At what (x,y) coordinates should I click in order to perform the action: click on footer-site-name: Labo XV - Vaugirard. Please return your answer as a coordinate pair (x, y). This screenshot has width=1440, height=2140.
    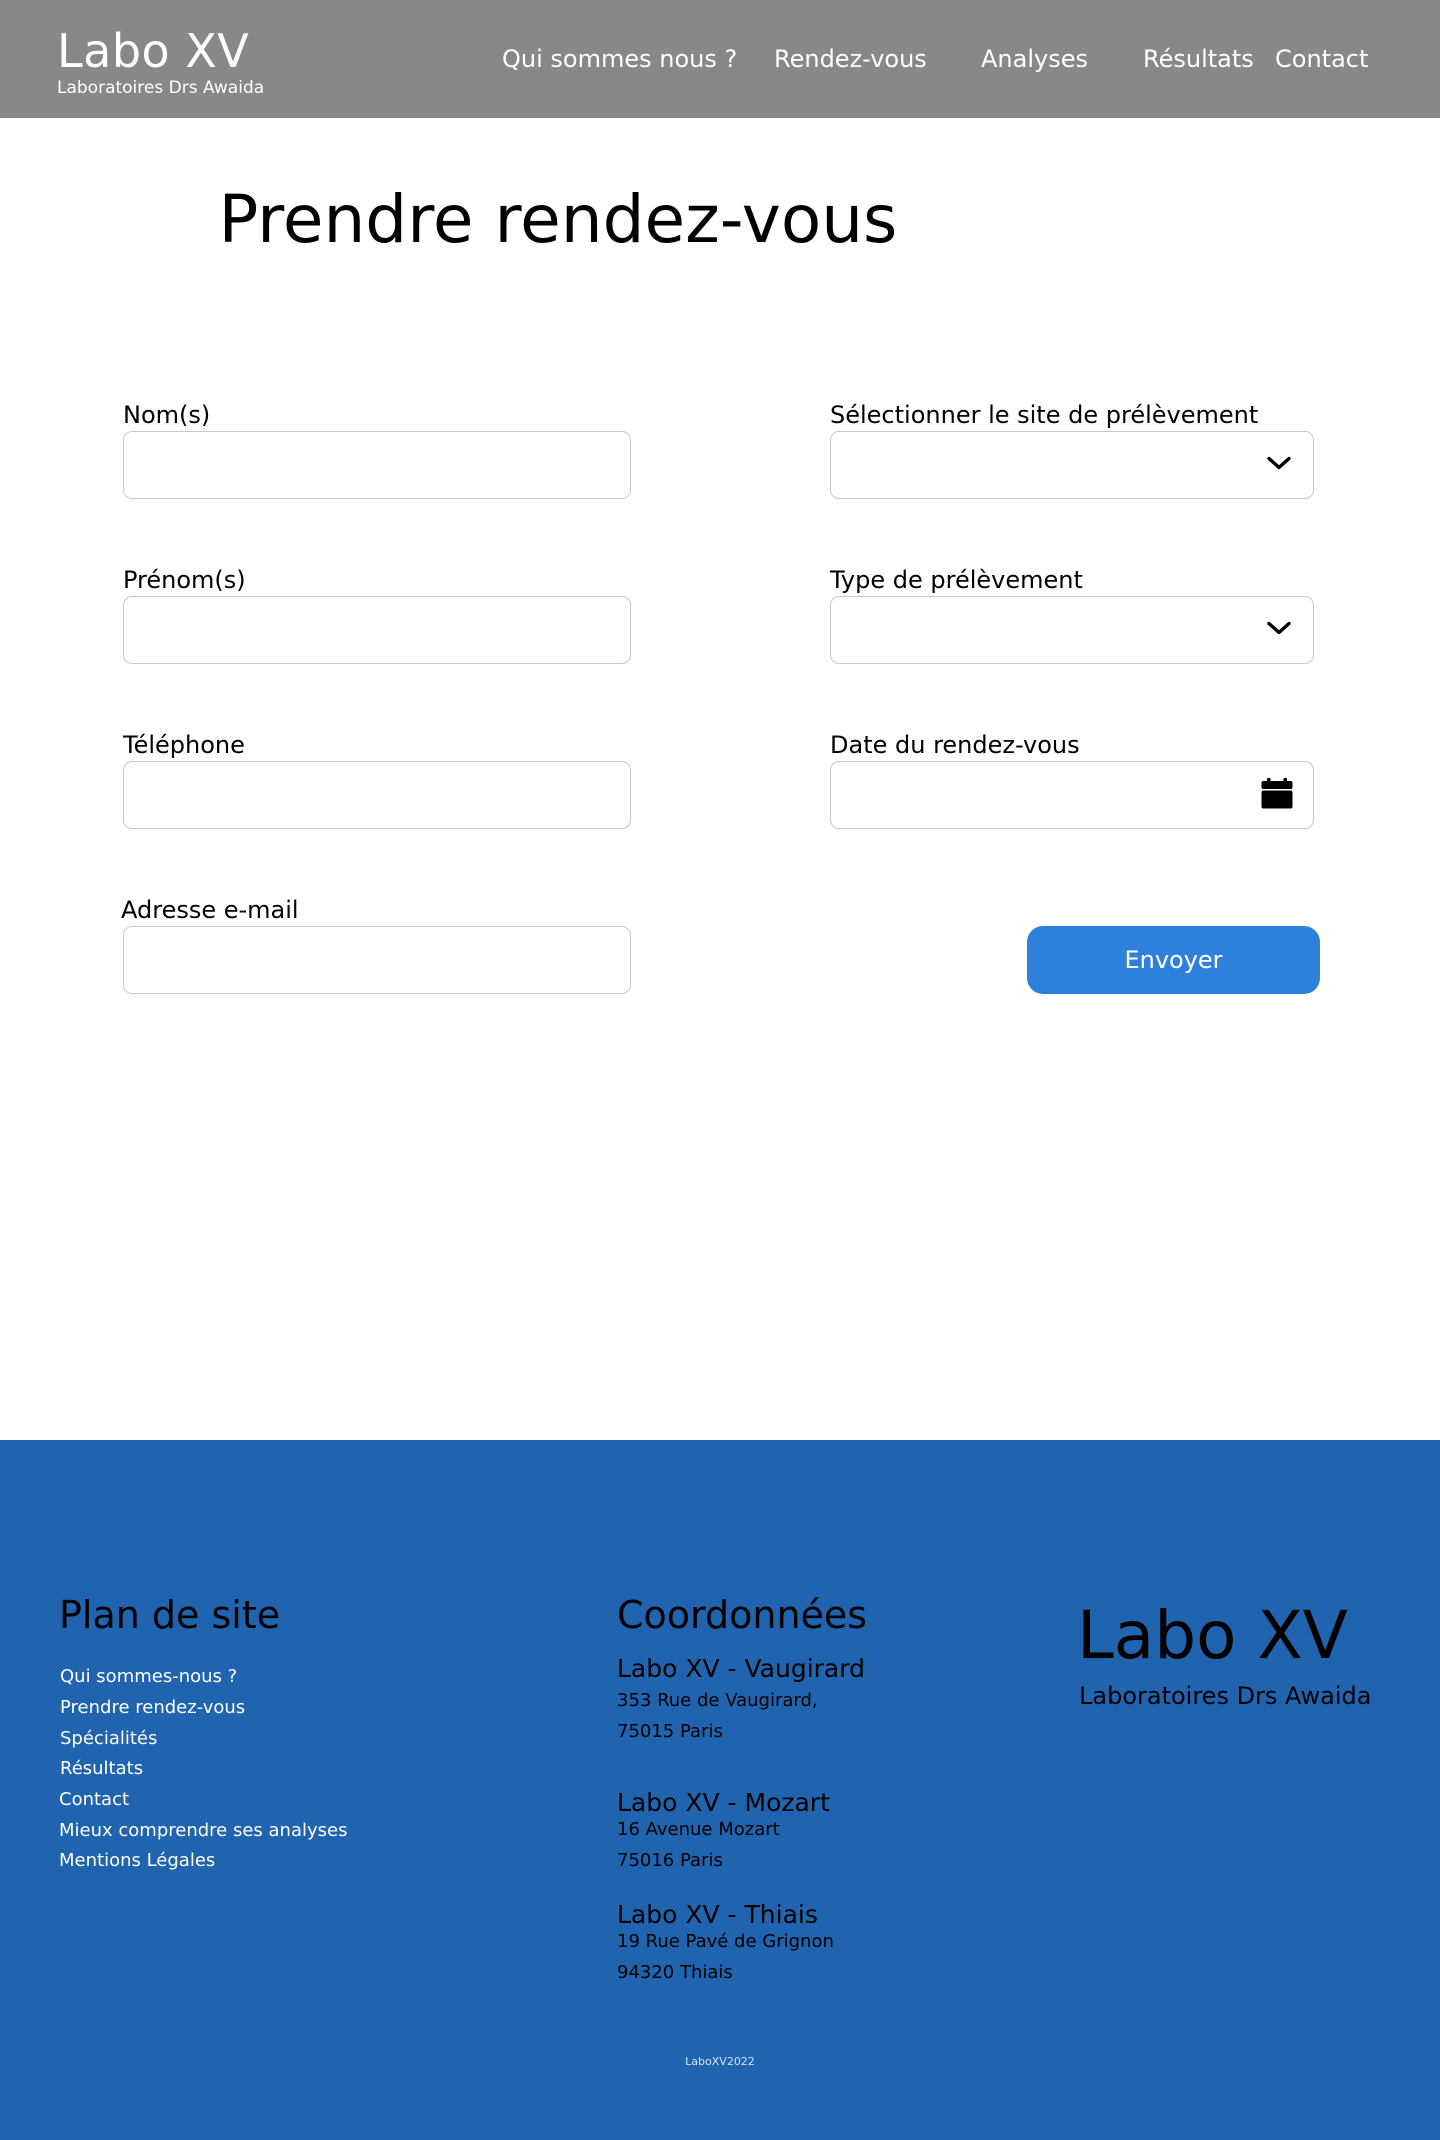
    Looking at the image, I should click on (741, 1668).